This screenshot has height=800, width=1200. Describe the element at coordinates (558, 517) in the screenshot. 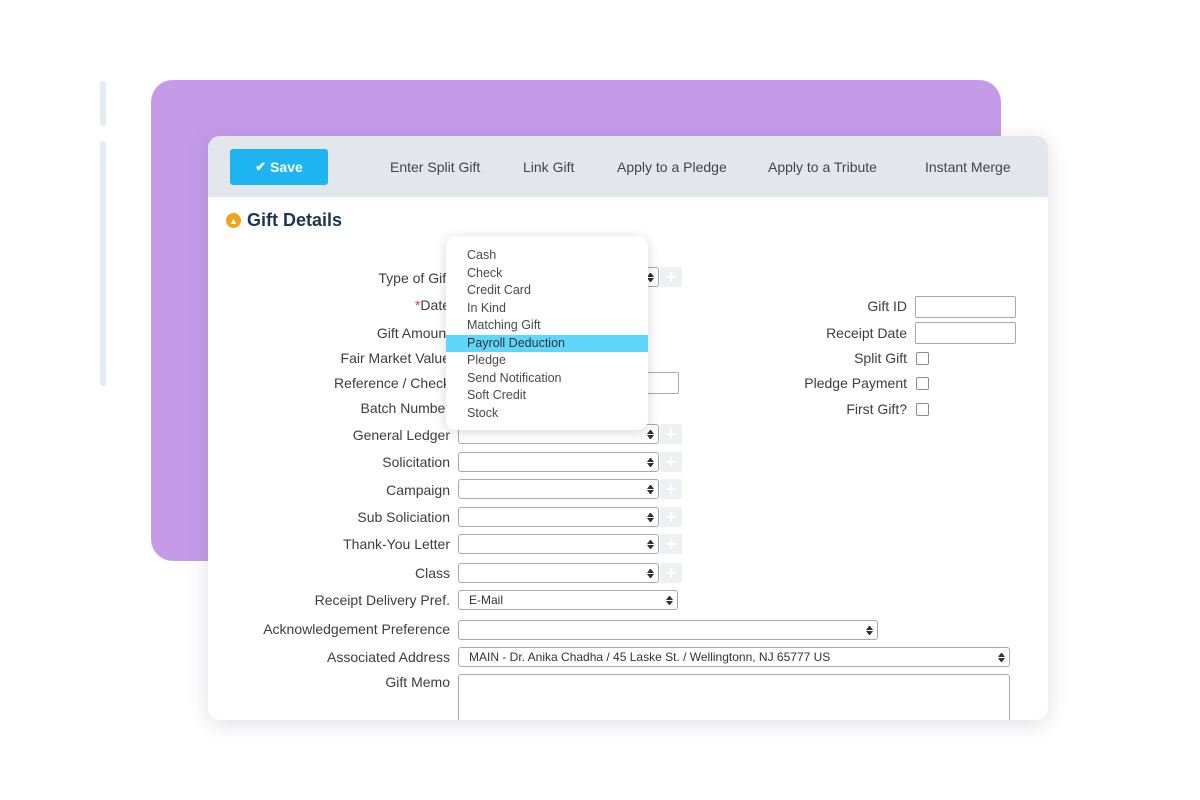

I see `sub-soliciation-select` at that location.